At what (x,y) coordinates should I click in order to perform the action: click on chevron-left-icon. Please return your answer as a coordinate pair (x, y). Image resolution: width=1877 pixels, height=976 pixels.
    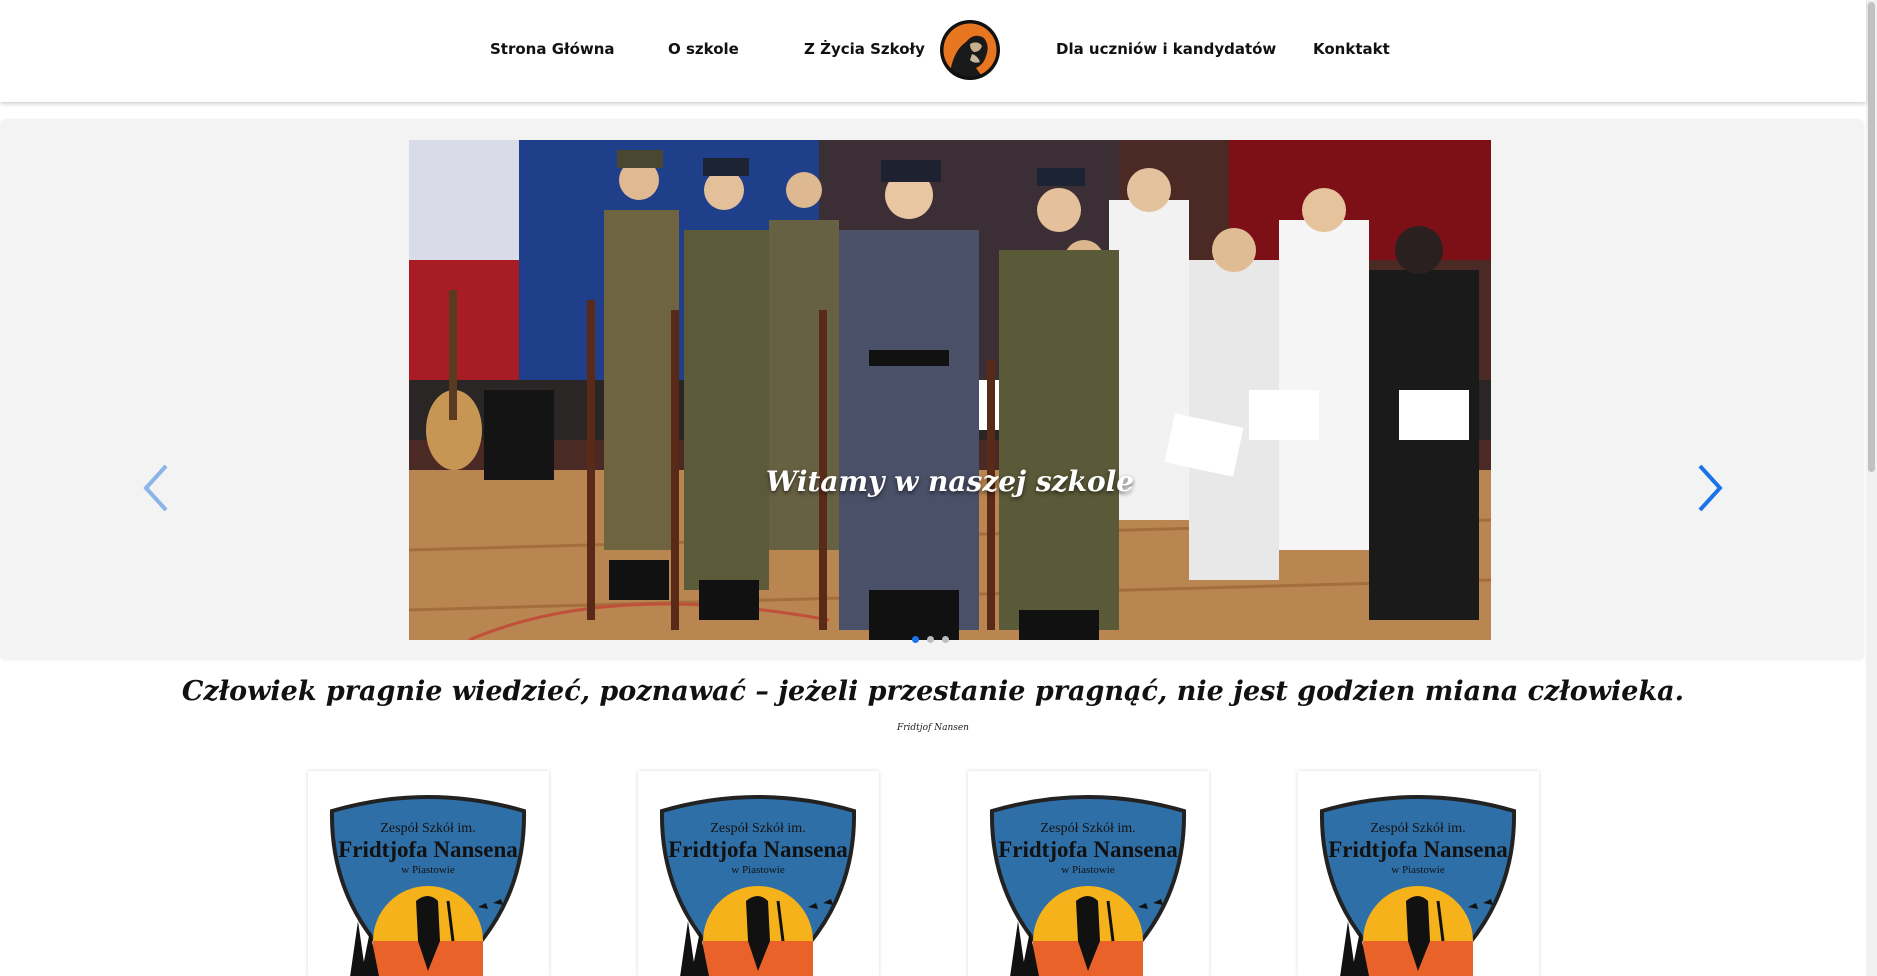
    Looking at the image, I should click on (155, 488).